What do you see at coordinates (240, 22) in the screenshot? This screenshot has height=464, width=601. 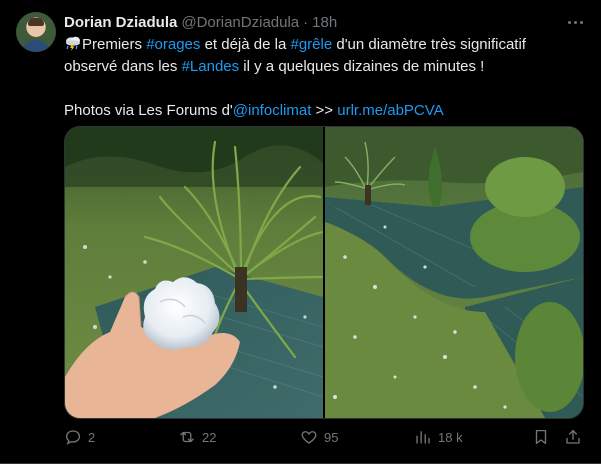 I see `author-handle: @DorianDziadula` at bounding box center [240, 22].